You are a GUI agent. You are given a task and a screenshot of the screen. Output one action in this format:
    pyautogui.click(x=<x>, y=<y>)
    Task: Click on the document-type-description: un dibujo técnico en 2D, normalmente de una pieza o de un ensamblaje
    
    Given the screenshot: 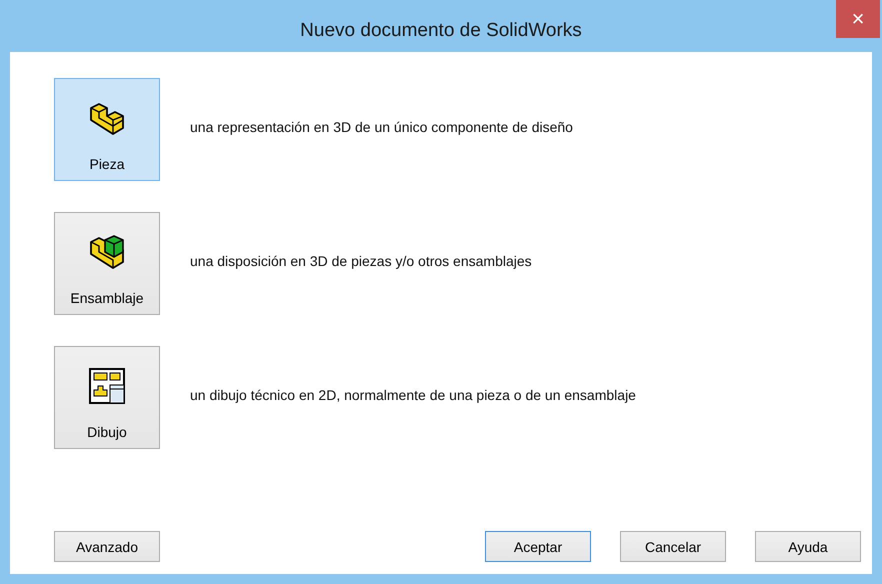 What is the action you would take?
    pyautogui.click(x=413, y=395)
    